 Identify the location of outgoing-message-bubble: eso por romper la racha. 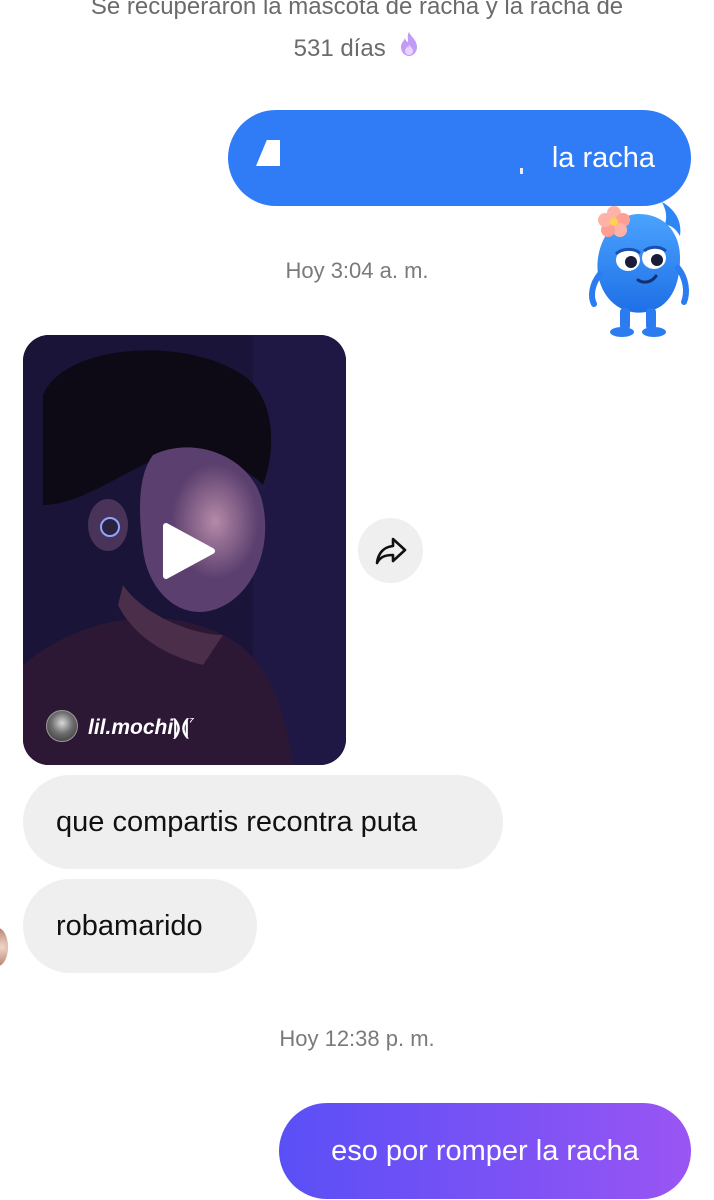
(485, 1151).